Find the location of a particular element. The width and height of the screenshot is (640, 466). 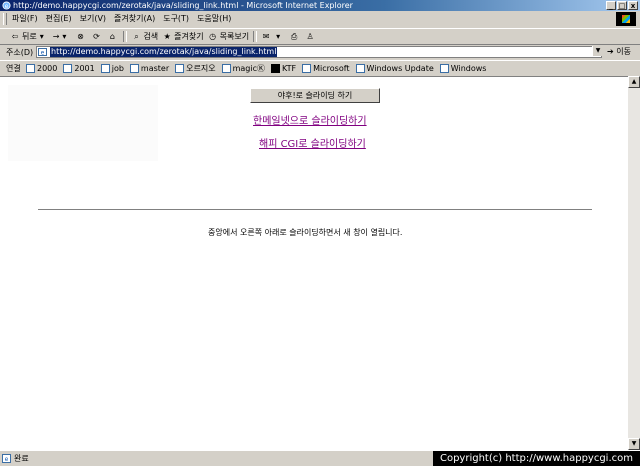

toolbar-separator is located at coordinates (125, 36).